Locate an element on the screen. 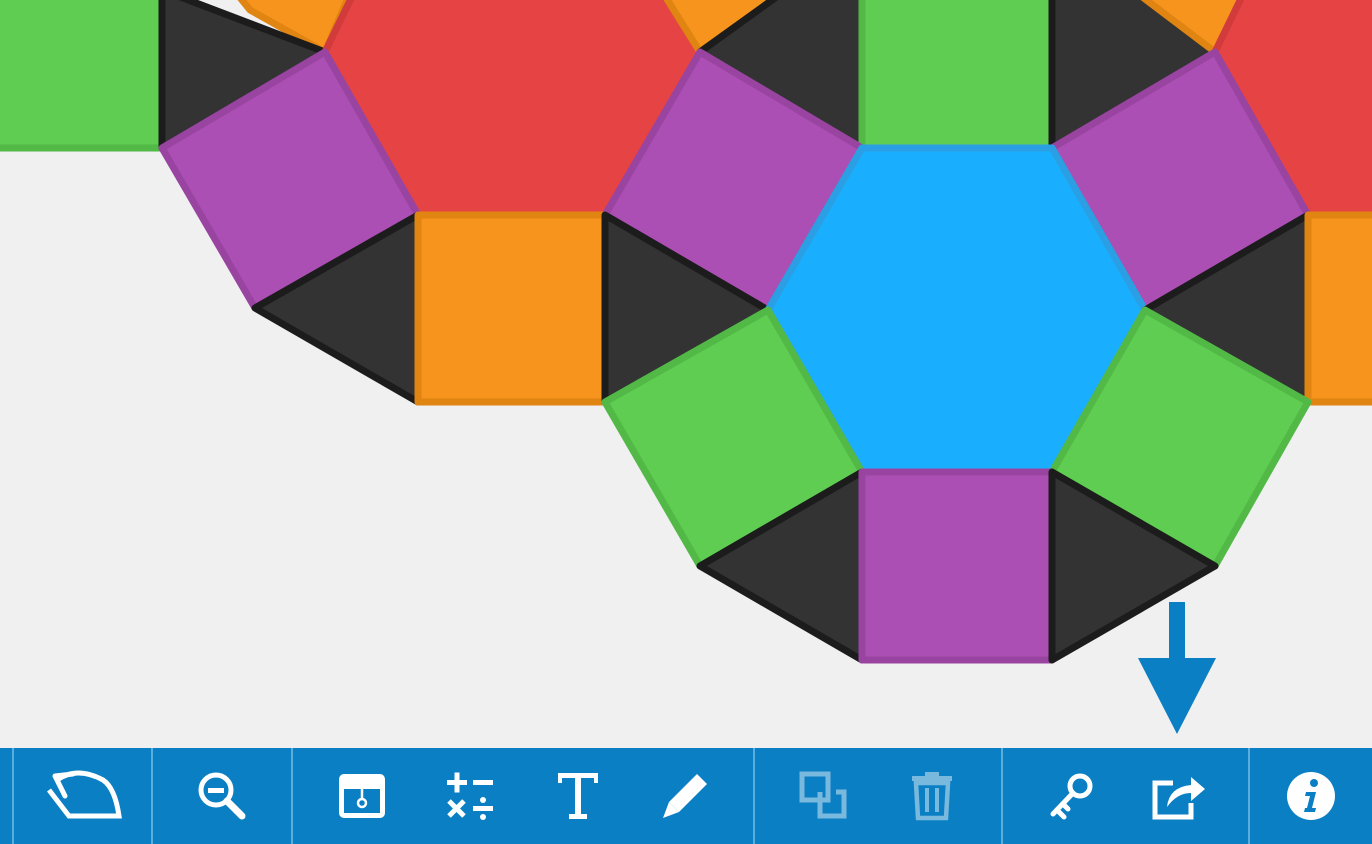 The height and width of the screenshot is (844, 1372). duplicate-icon is located at coordinates (823, 795).